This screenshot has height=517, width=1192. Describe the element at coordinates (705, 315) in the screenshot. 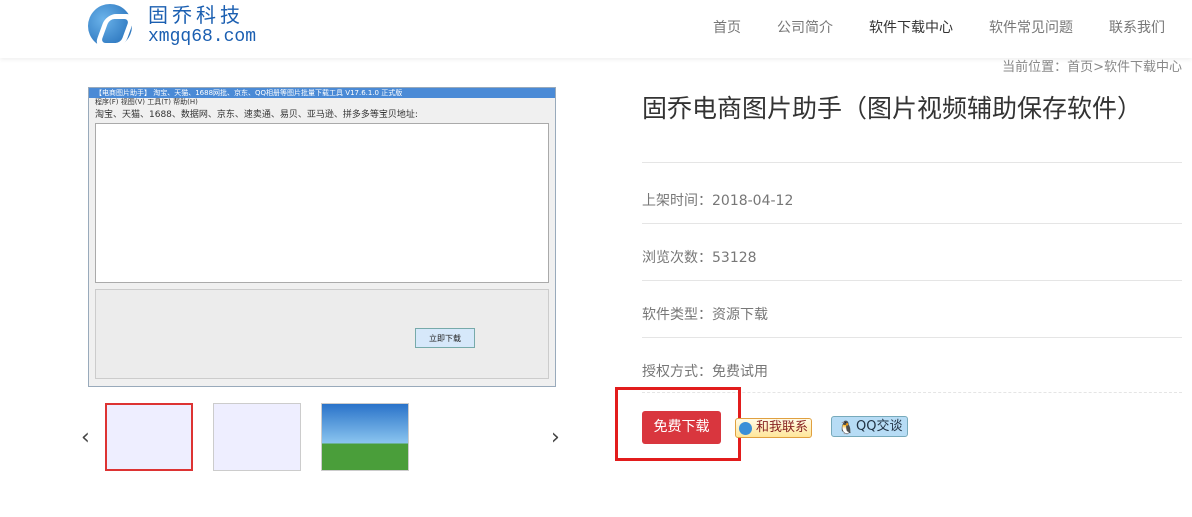

I see `software-type: 软件类型：资源下载` at that location.